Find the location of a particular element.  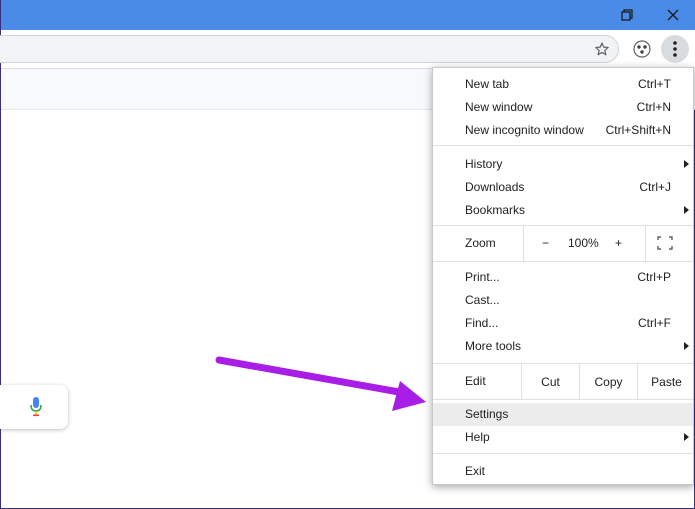

annotation-arrow-icon is located at coordinates (320, 383).